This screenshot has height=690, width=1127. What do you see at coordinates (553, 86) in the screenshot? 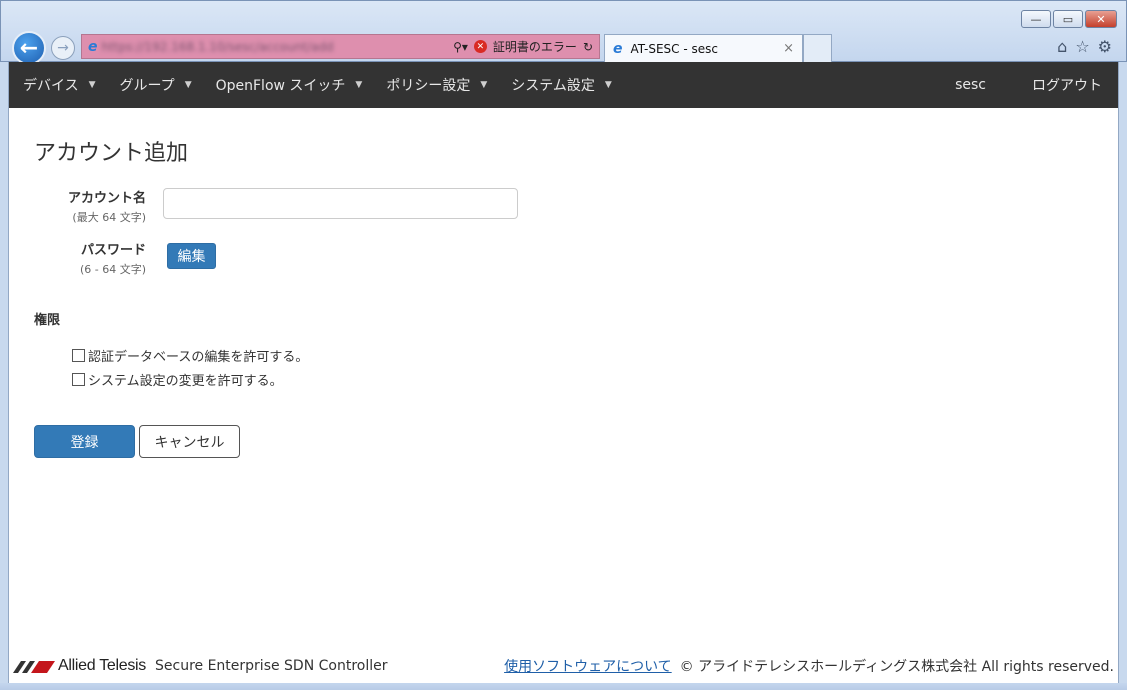
I see `nav-system-label: システム設定` at bounding box center [553, 86].